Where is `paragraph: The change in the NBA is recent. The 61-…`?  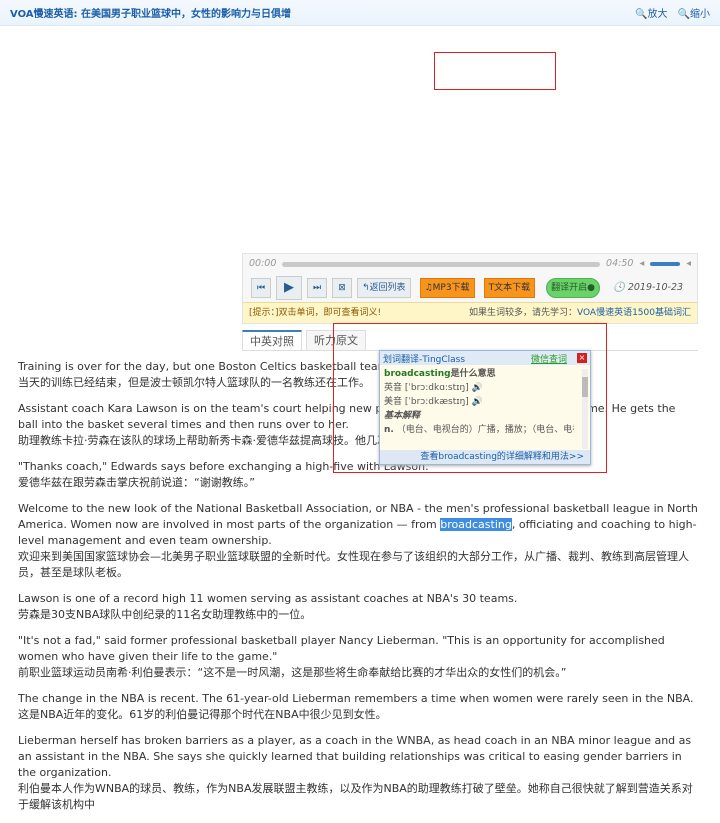 paragraph: The change in the NBA is recent. The 61-… is located at coordinates (358, 707).